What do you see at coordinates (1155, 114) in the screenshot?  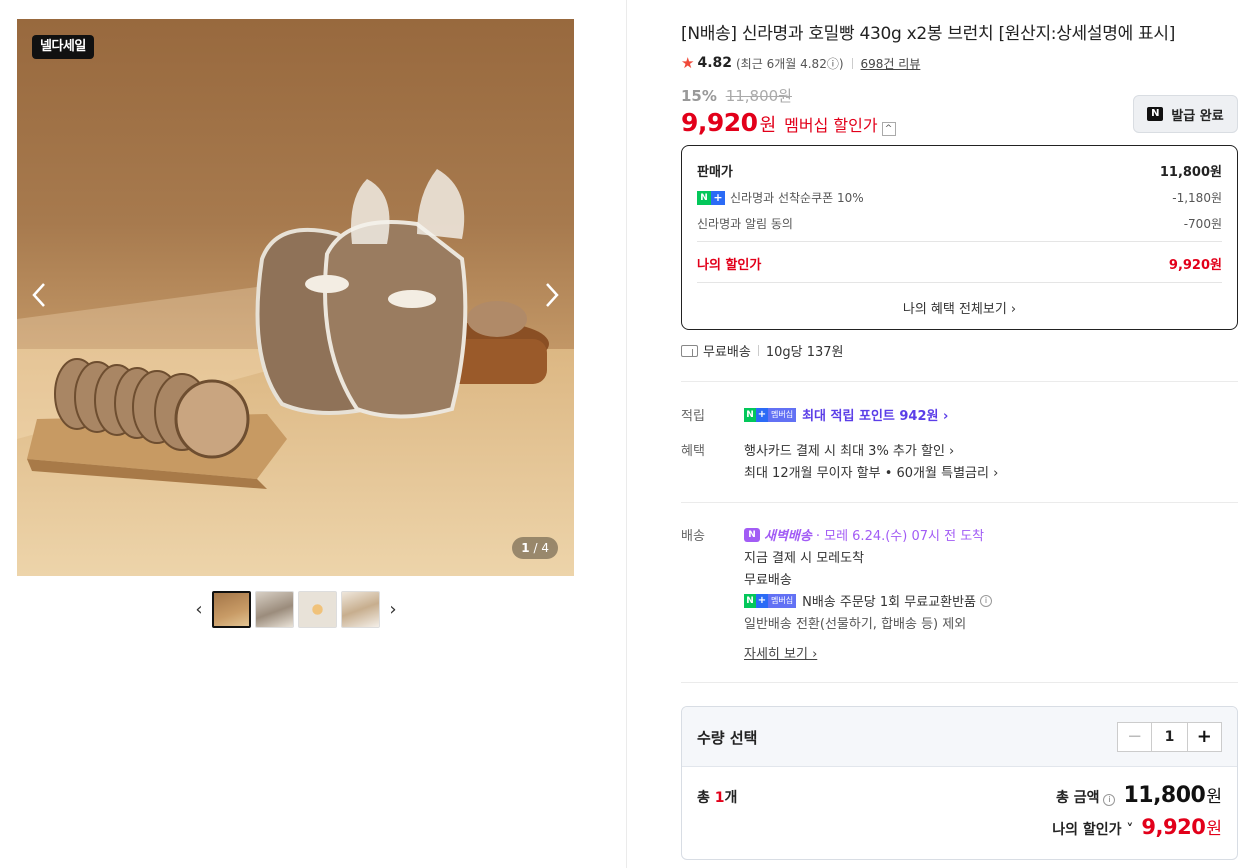 I see `naver-n-icon: N` at bounding box center [1155, 114].